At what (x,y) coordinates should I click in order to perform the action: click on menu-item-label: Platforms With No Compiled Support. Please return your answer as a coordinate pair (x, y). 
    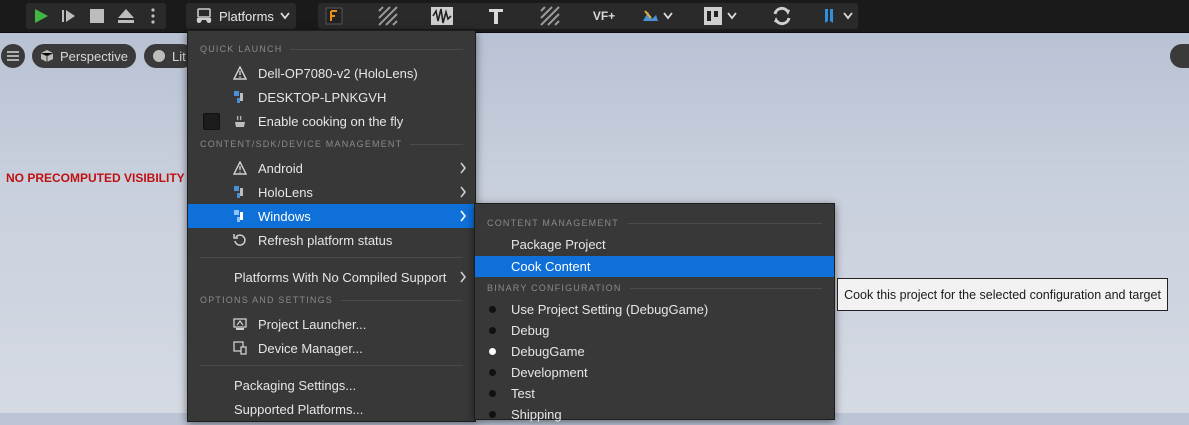
    Looking at the image, I should click on (340, 277).